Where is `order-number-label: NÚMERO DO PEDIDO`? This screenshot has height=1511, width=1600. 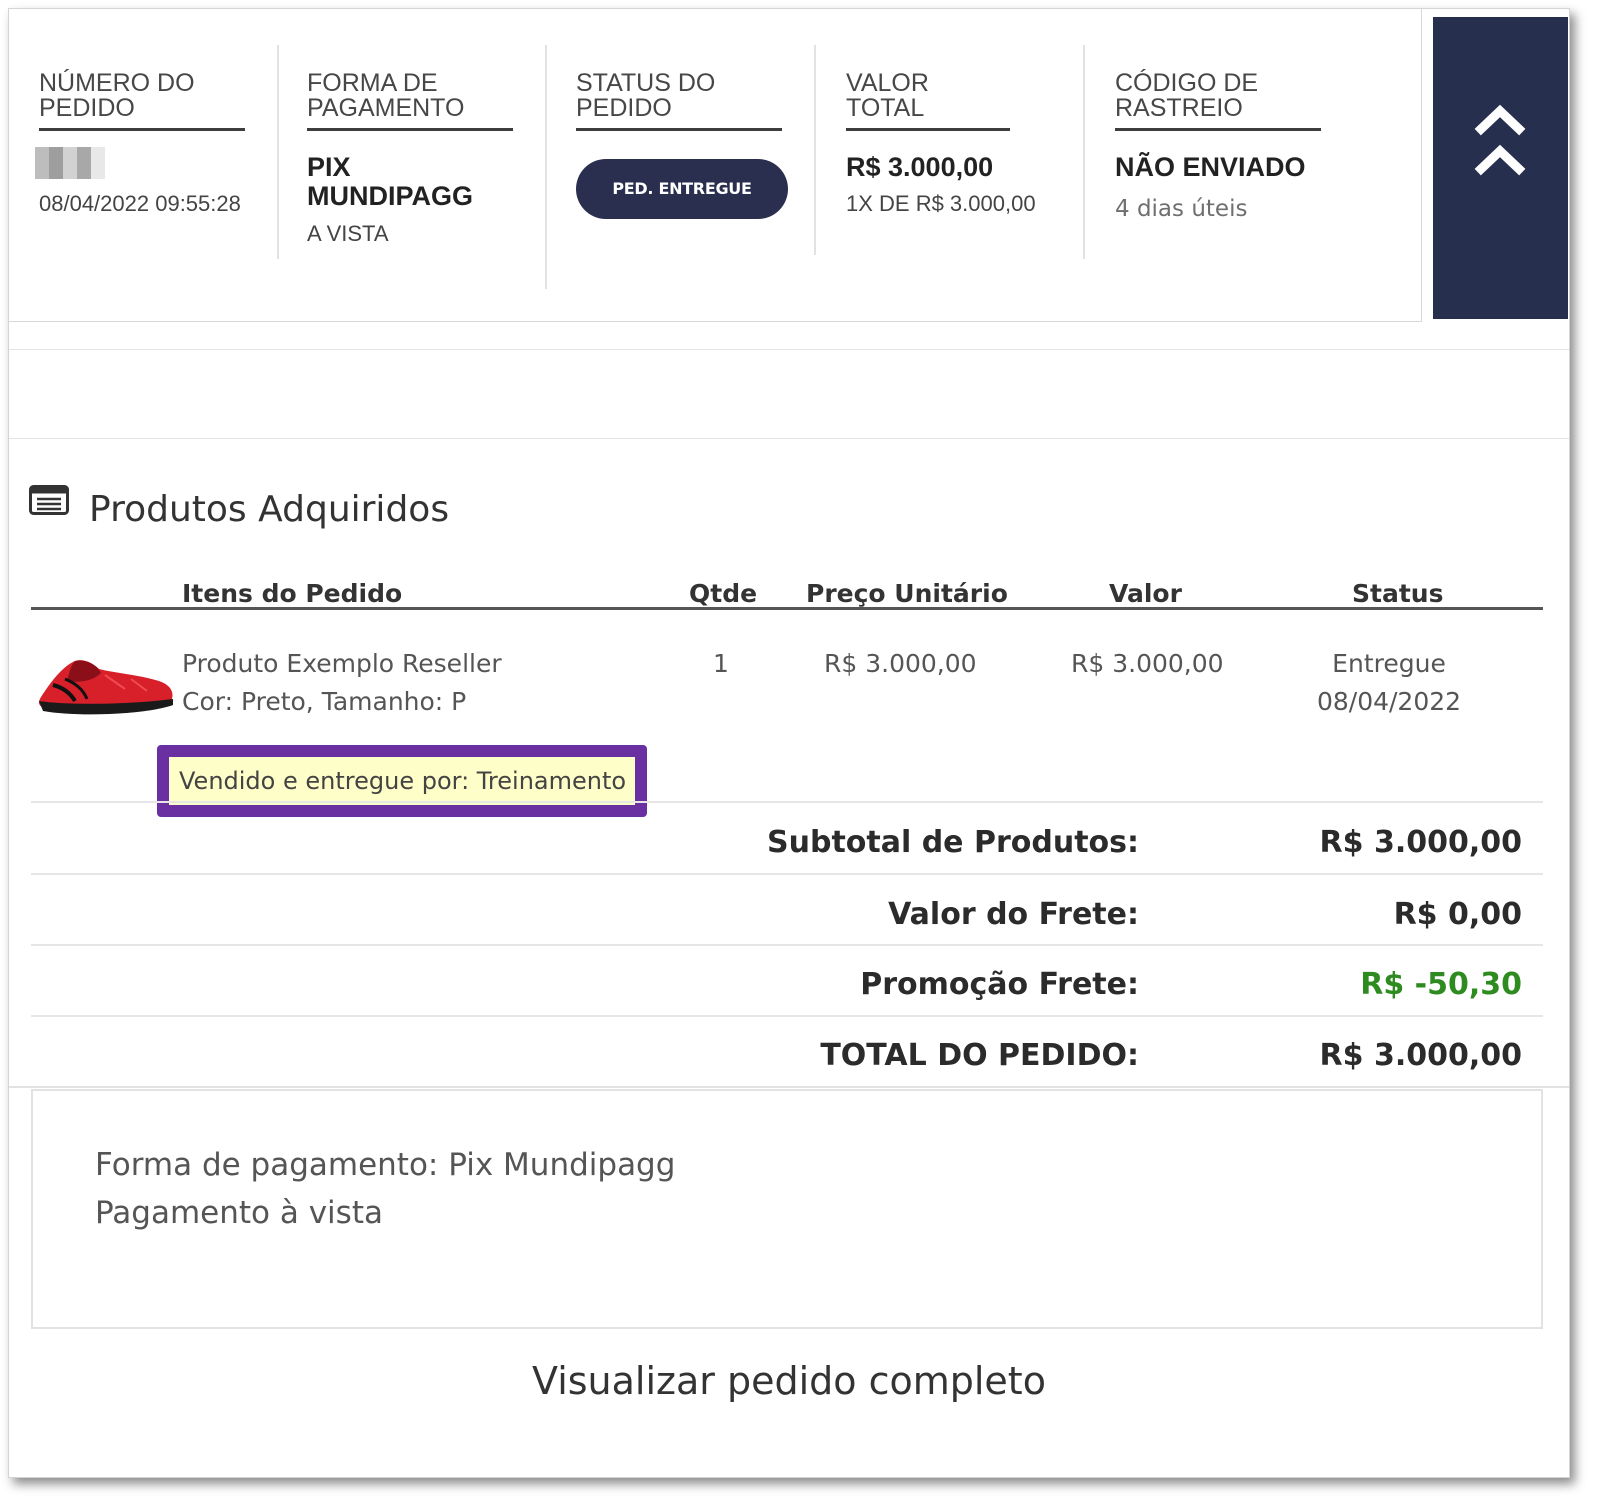 order-number-label: NÚMERO DO PEDIDO is located at coordinates (142, 101).